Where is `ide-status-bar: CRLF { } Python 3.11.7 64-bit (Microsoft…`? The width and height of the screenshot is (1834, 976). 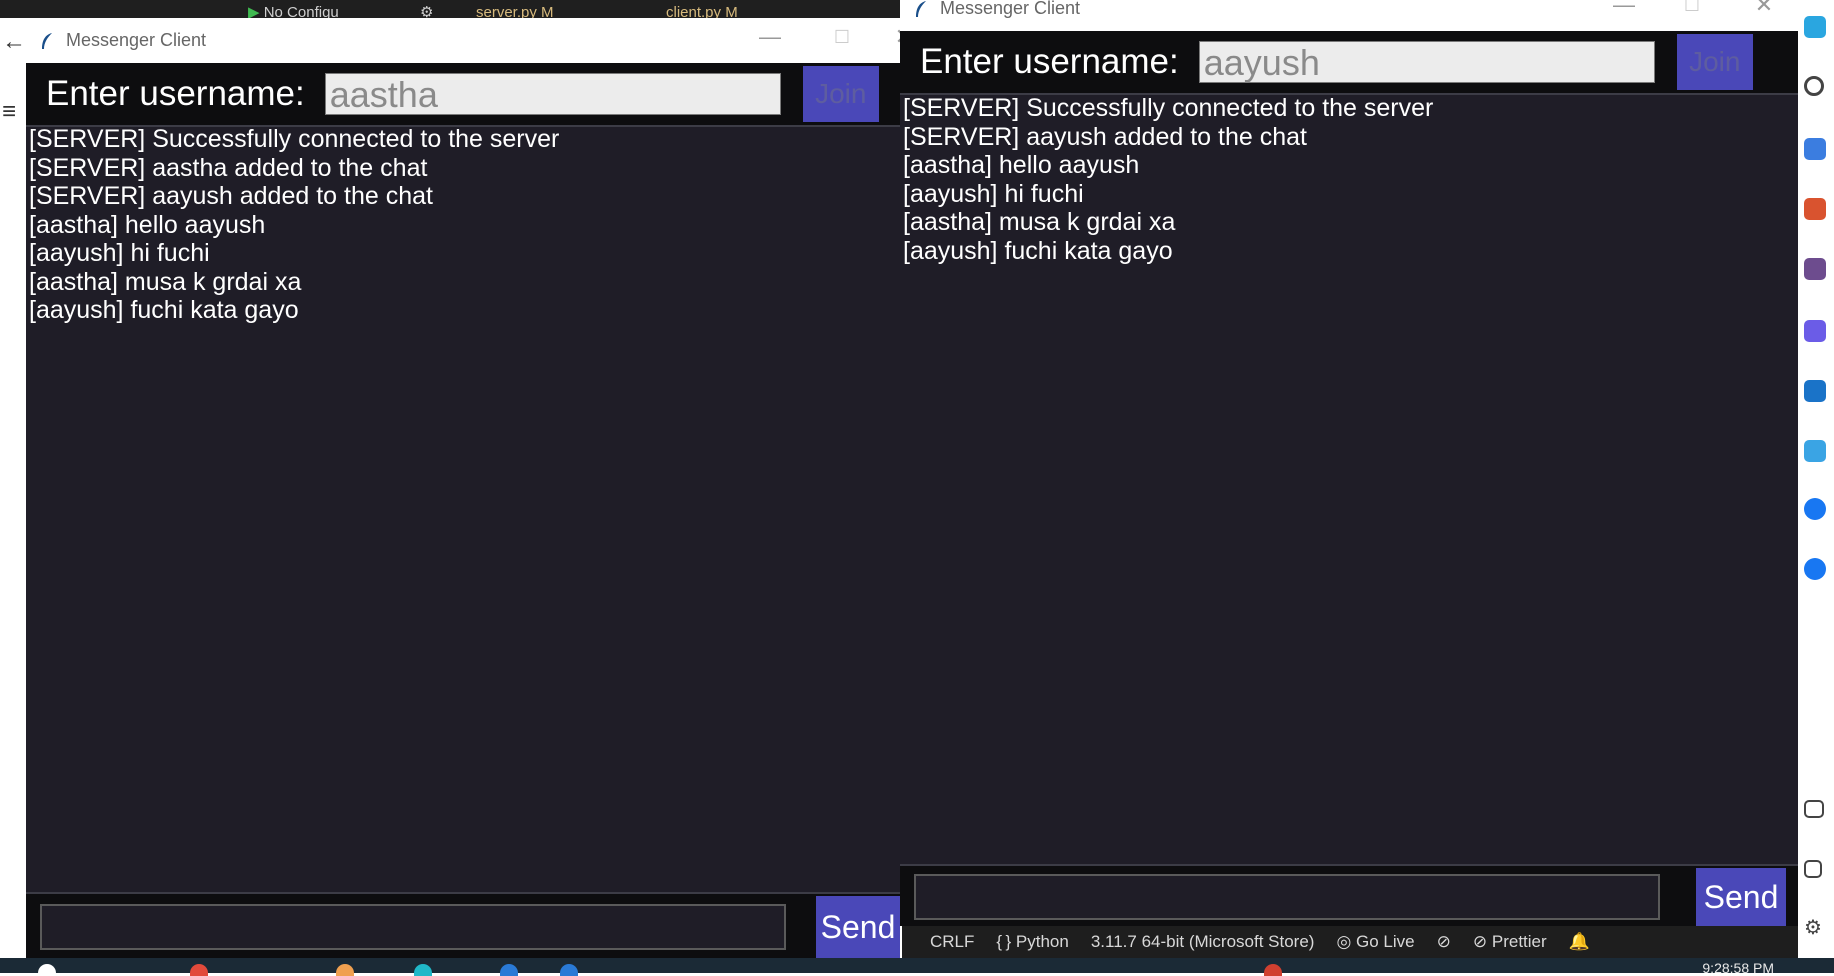
ide-status-bar: CRLF { } Python 3.11.7 64-bit (Microsoft… is located at coordinates (1350, 942).